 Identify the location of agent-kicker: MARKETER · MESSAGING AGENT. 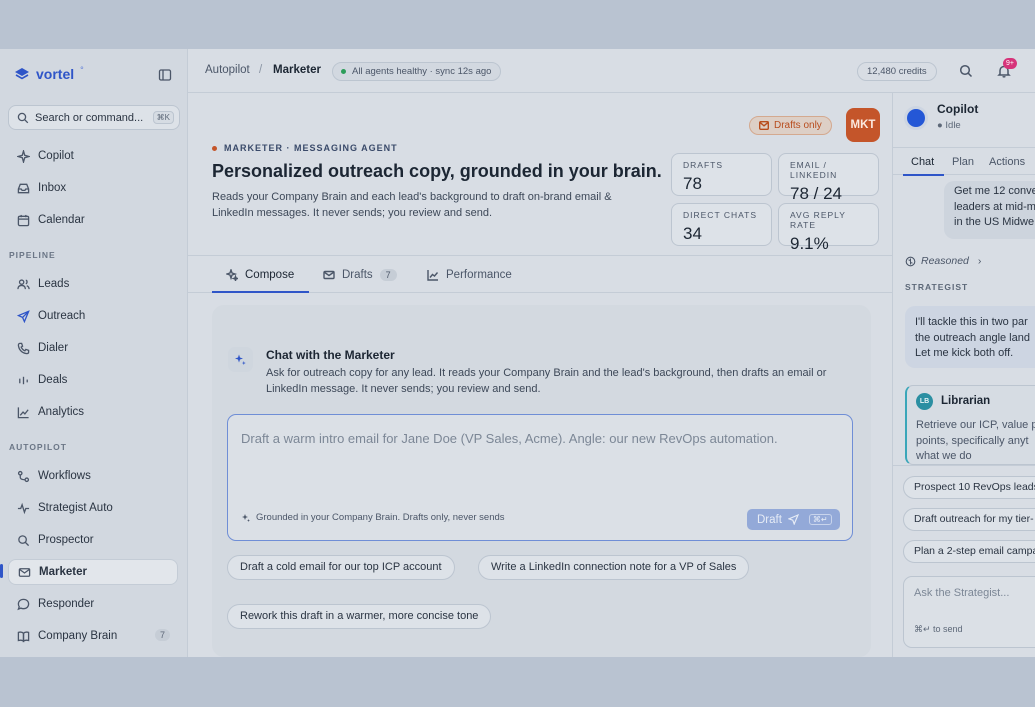
(305, 148).